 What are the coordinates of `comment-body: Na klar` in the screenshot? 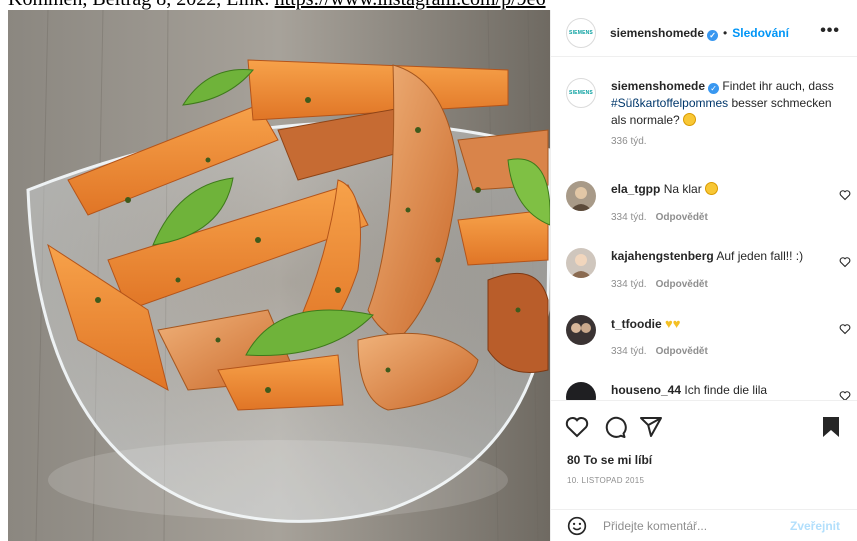 It's located at (682, 189).